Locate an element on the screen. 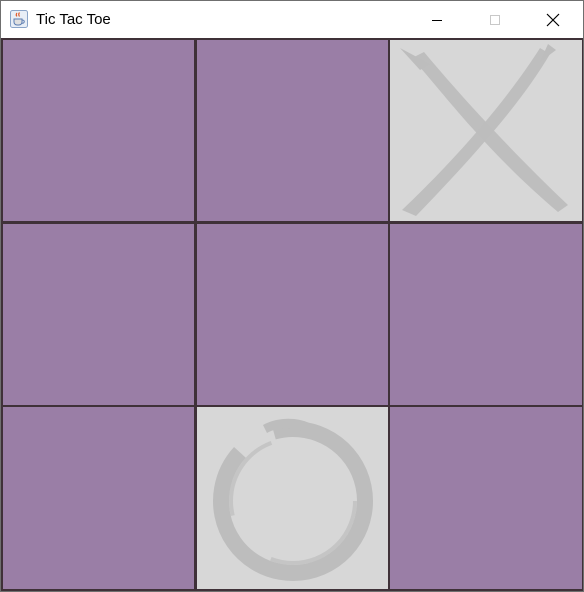  window-title: Tic Tac Toe is located at coordinates (73, 19).